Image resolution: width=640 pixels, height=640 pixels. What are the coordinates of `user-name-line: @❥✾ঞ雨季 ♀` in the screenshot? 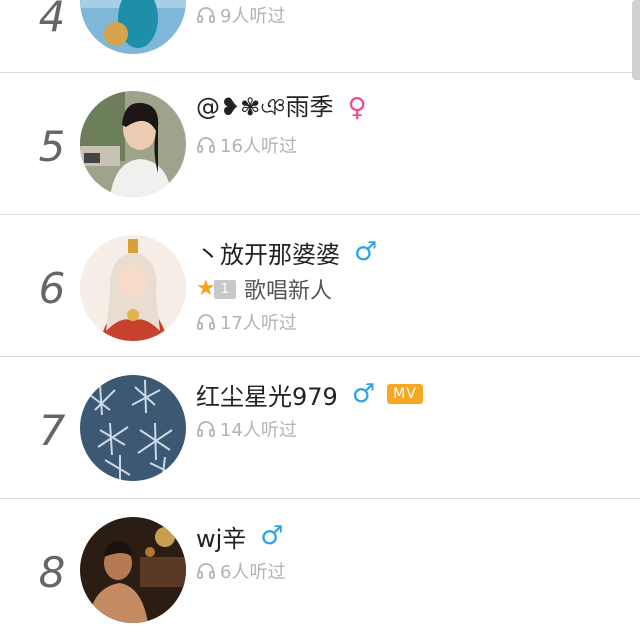 It's located at (281, 108).